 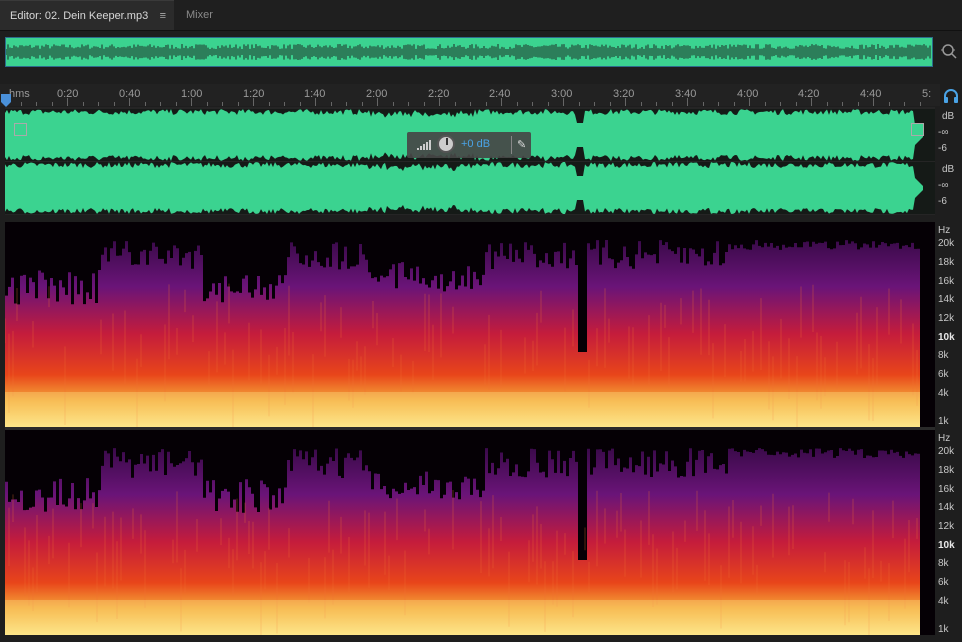 What do you see at coordinates (748, 94) in the screenshot?
I see `ruler-label: 4:00` at bounding box center [748, 94].